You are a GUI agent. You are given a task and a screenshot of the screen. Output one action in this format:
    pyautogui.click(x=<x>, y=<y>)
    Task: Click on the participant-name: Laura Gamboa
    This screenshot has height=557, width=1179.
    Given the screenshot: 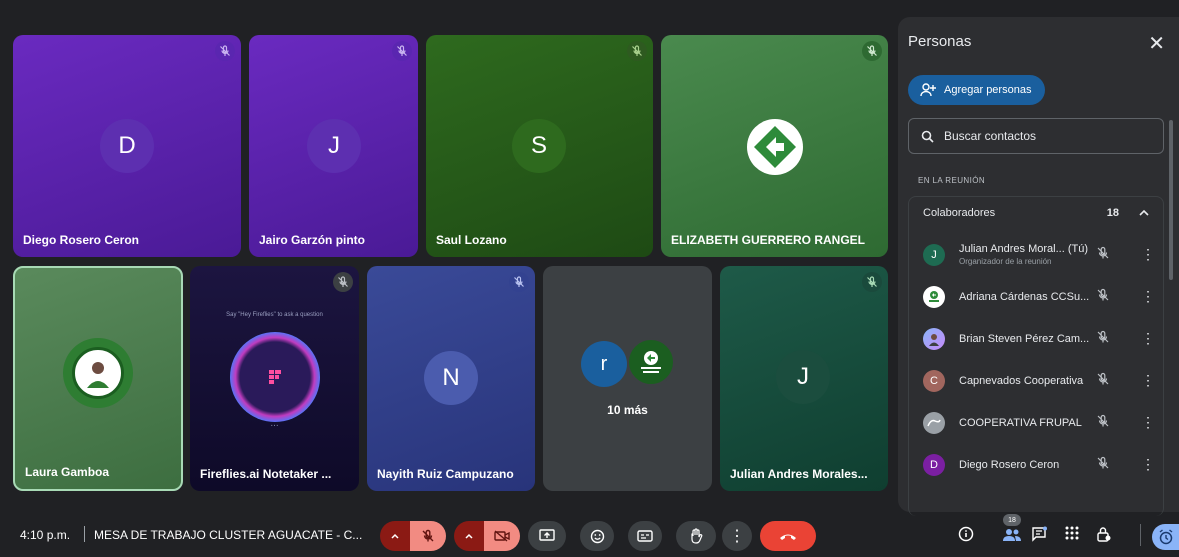 What is the action you would take?
    pyautogui.click(x=67, y=472)
    